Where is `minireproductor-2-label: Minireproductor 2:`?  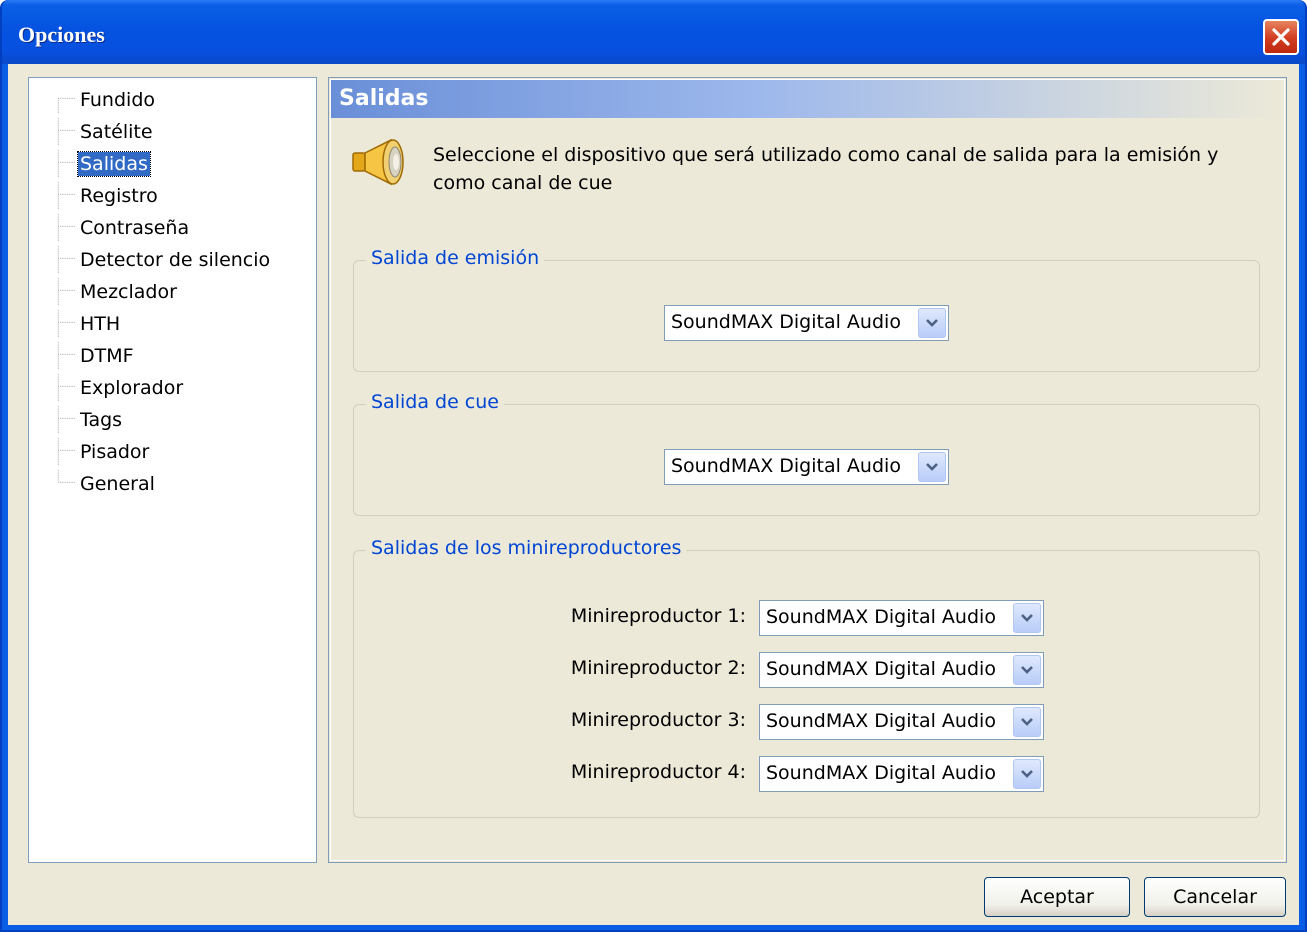
minireproductor-2-label: Minireproductor 2: is located at coordinates (658, 668).